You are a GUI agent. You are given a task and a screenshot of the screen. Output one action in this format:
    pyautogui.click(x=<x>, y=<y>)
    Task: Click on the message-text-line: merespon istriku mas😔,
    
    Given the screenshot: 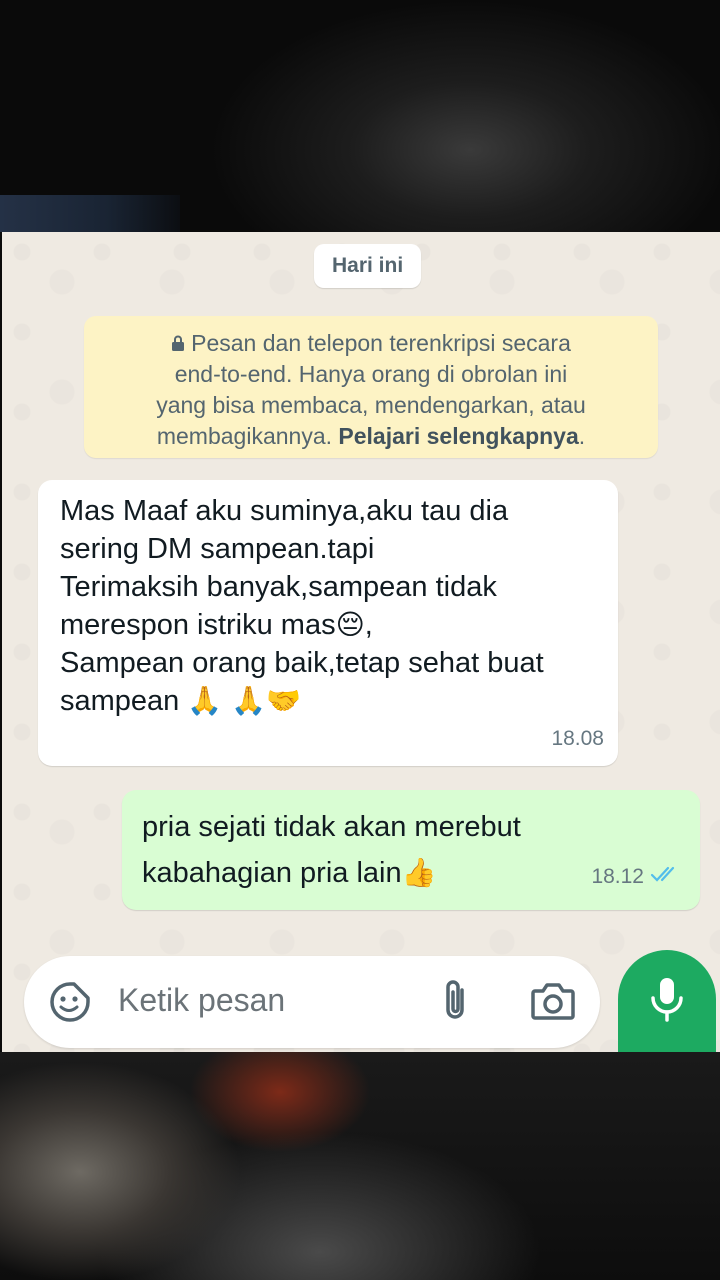 What is the action you would take?
    pyautogui.click(x=216, y=624)
    